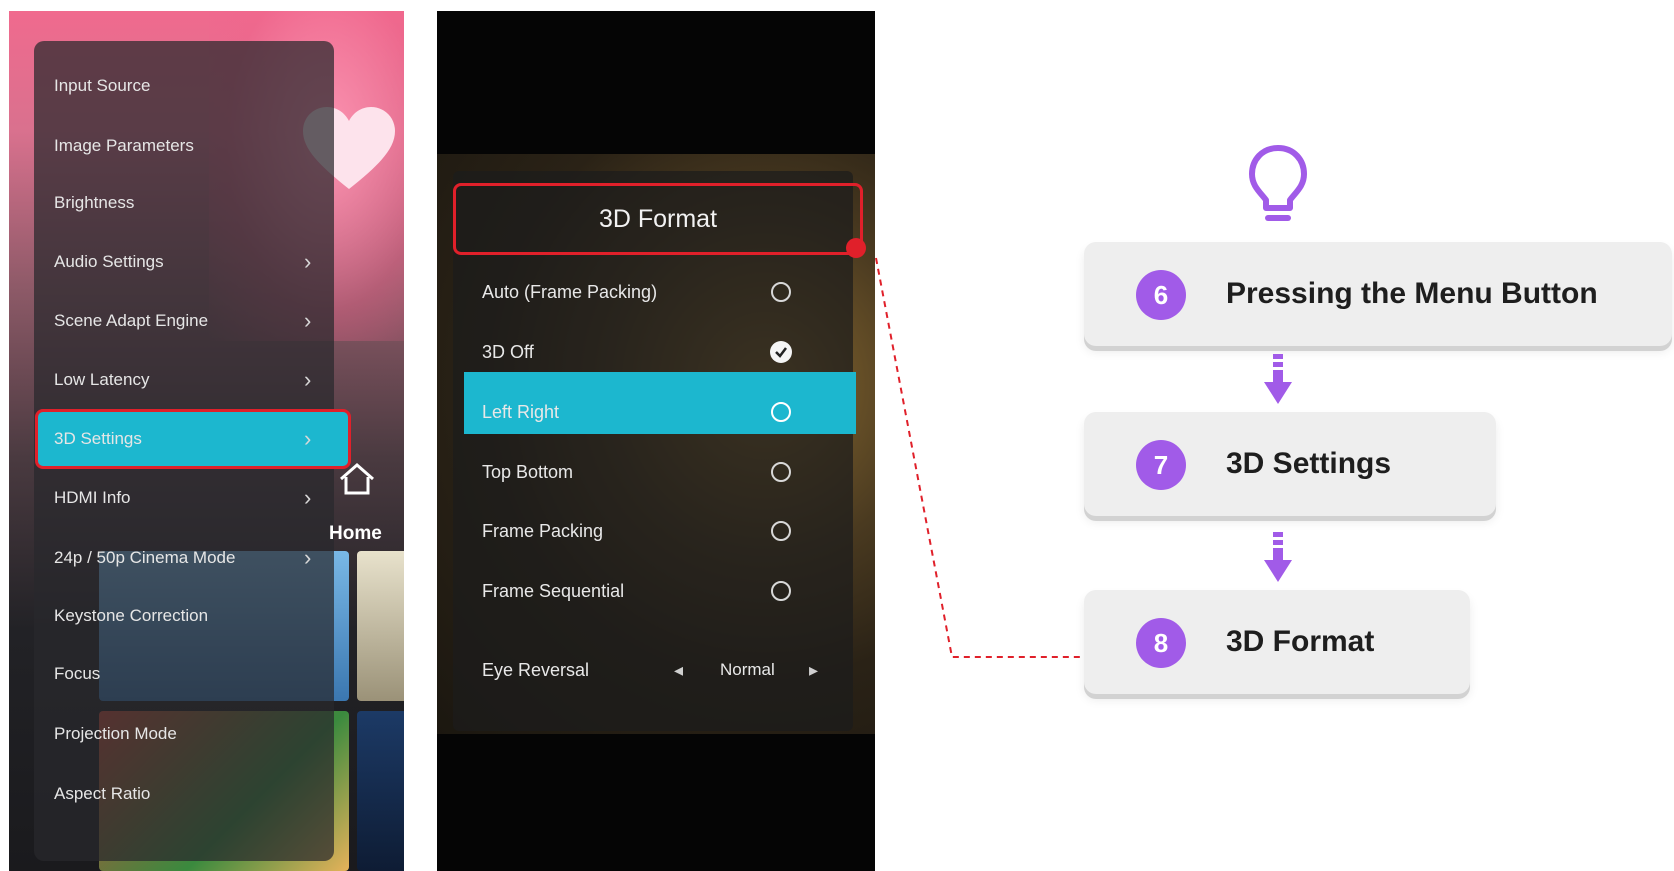 The height and width of the screenshot is (871, 1674). What do you see at coordinates (193, 439) in the screenshot?
I see `selection-callout-frame` at bounding box center [193, 439].